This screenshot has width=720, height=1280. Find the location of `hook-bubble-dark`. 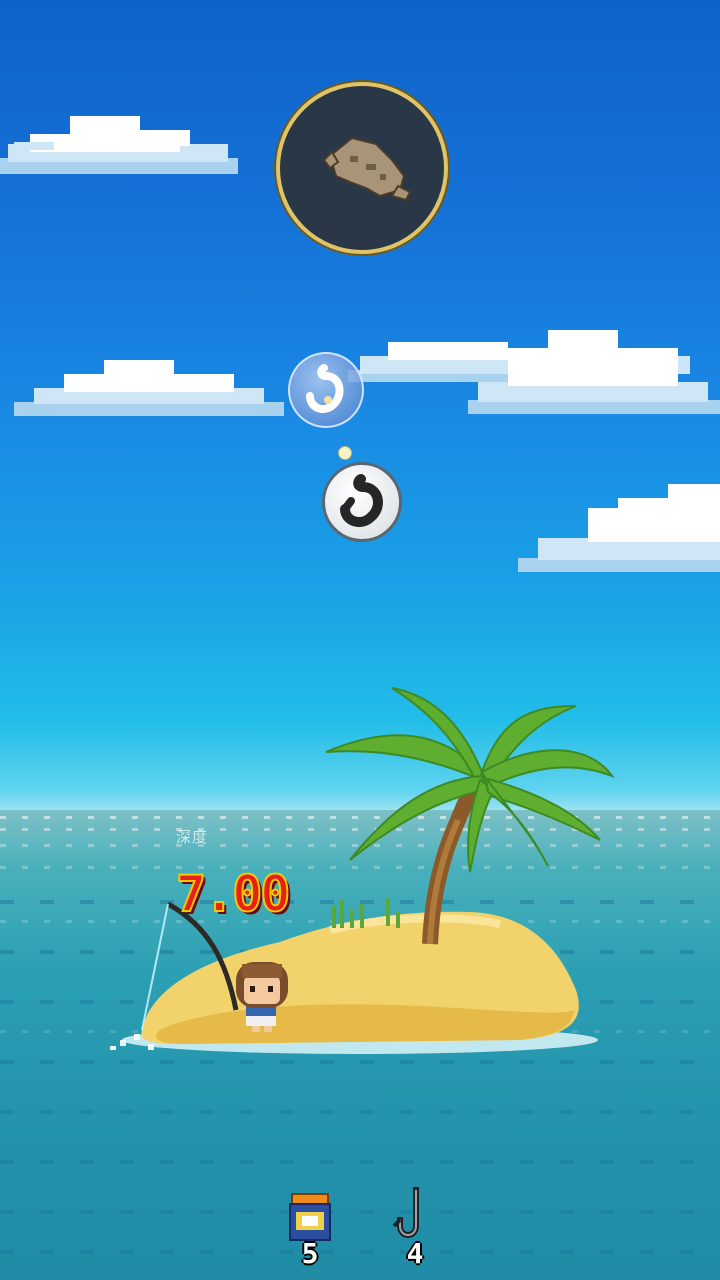

hook-bubble-dark is located at coordinates (362, 502).